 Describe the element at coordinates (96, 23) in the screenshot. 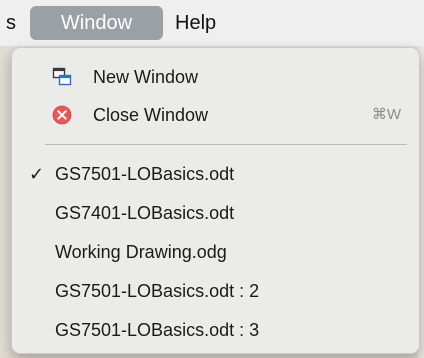

I see `menubar-item-window: Window` at that location.